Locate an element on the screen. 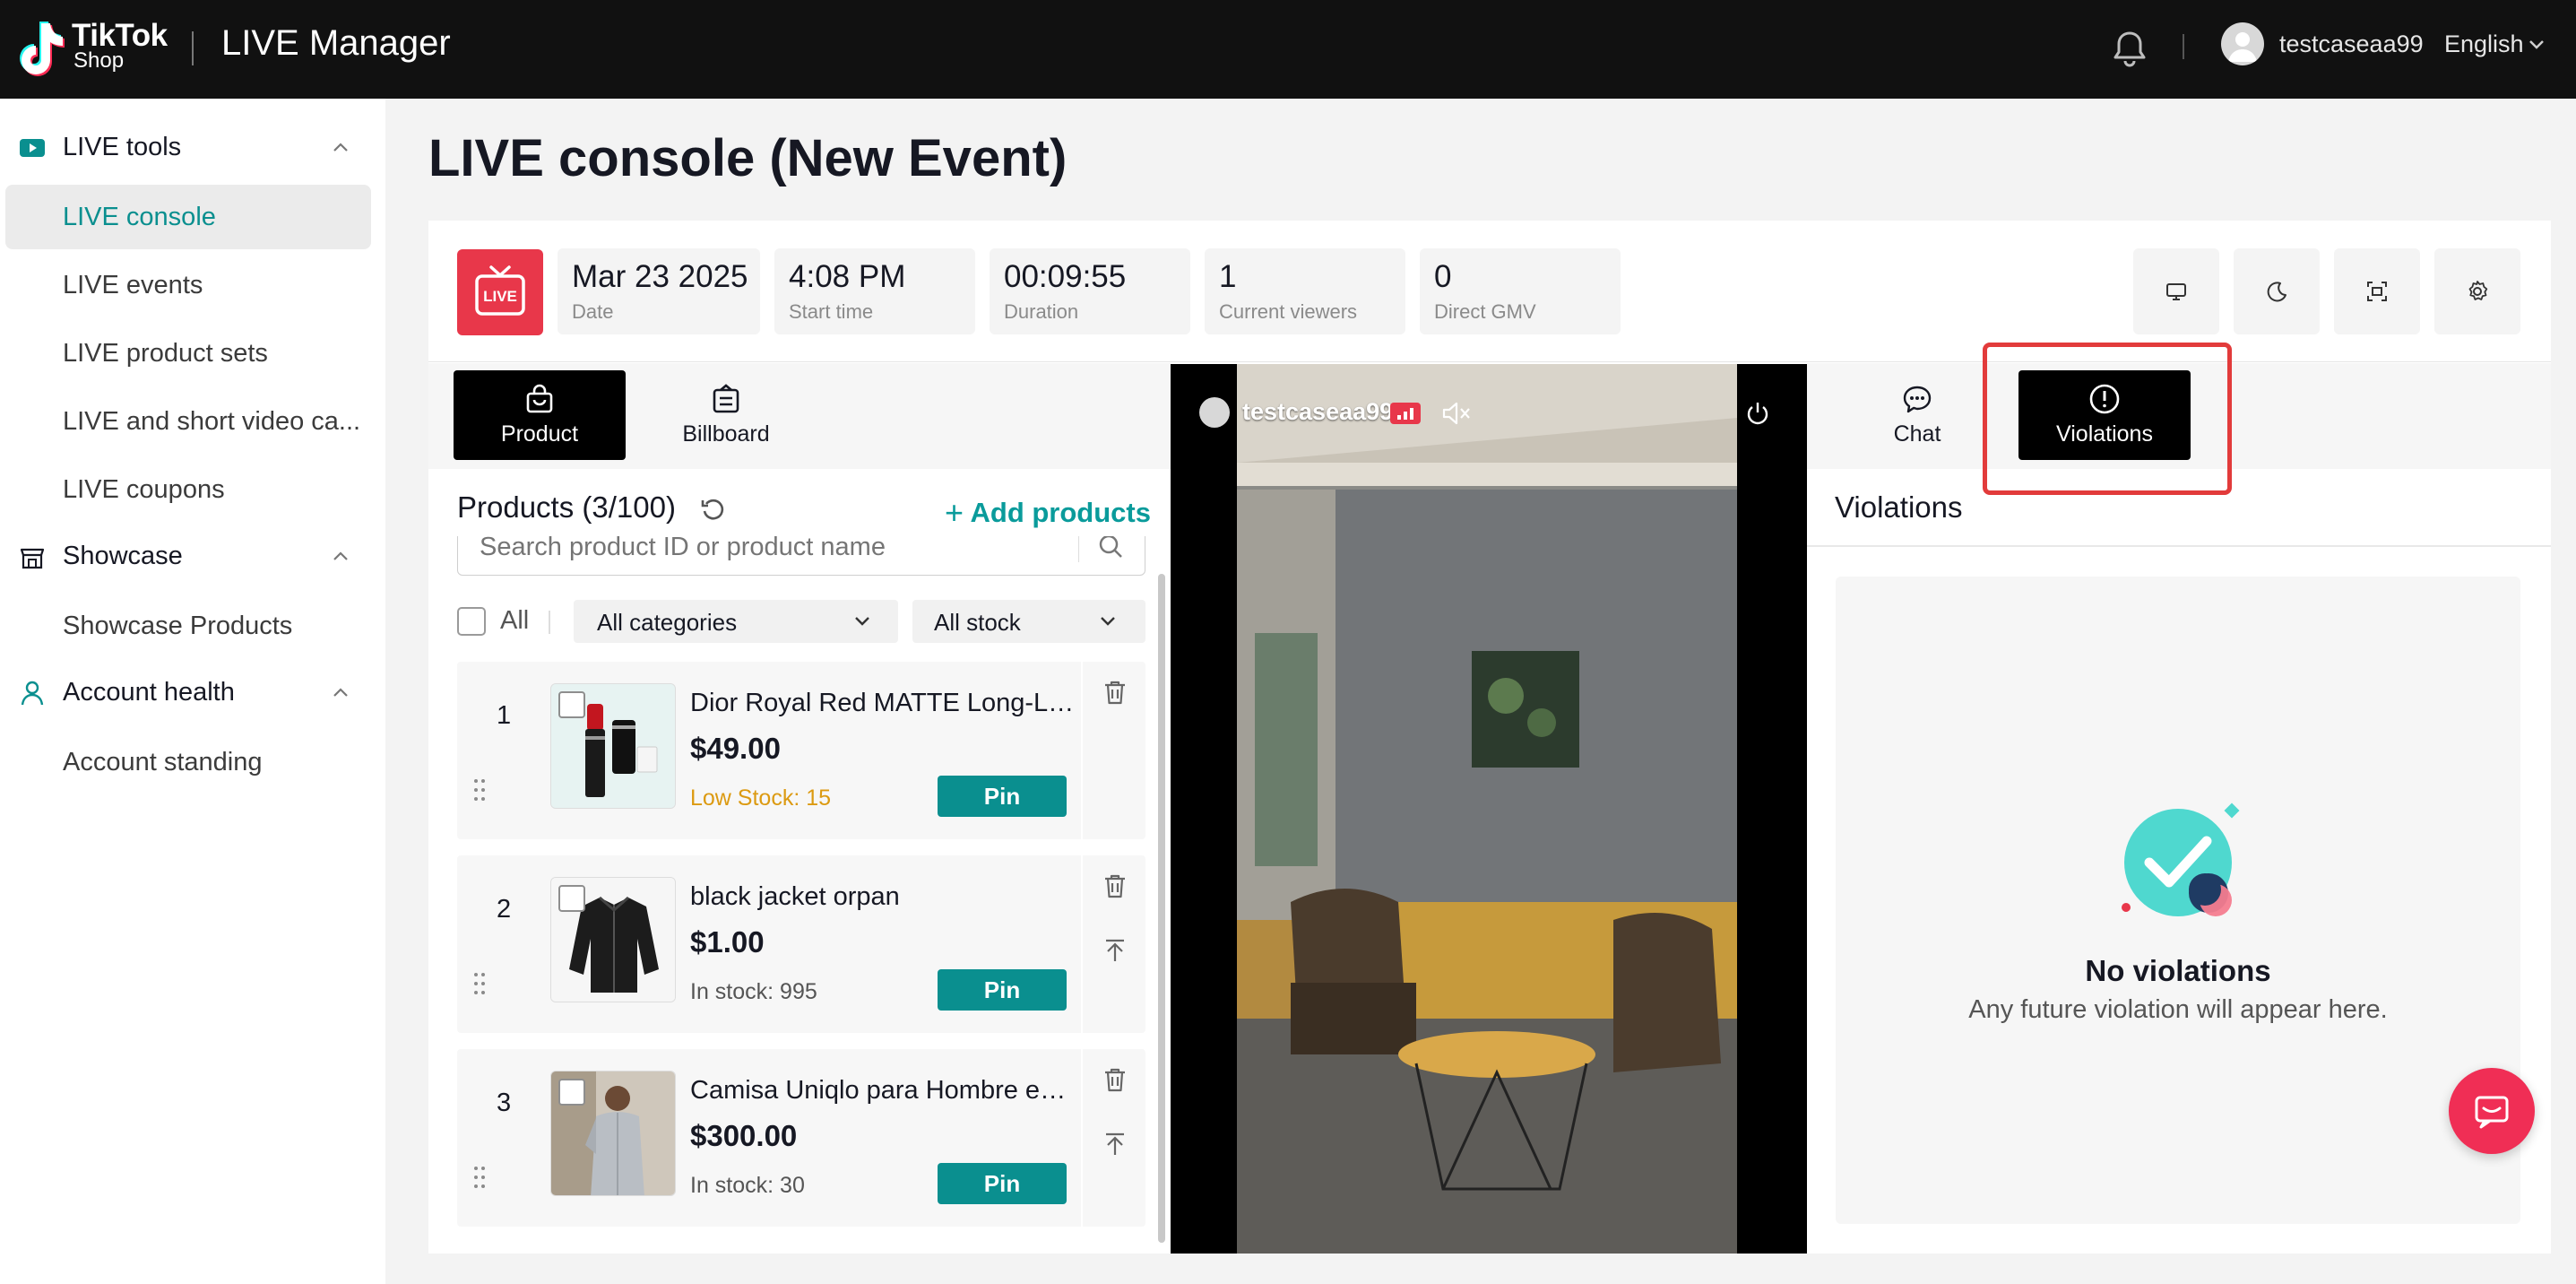 Image resolution: width=2576 pixels, height=1284 pixels. avatar is located at coordinates (2242, 43).